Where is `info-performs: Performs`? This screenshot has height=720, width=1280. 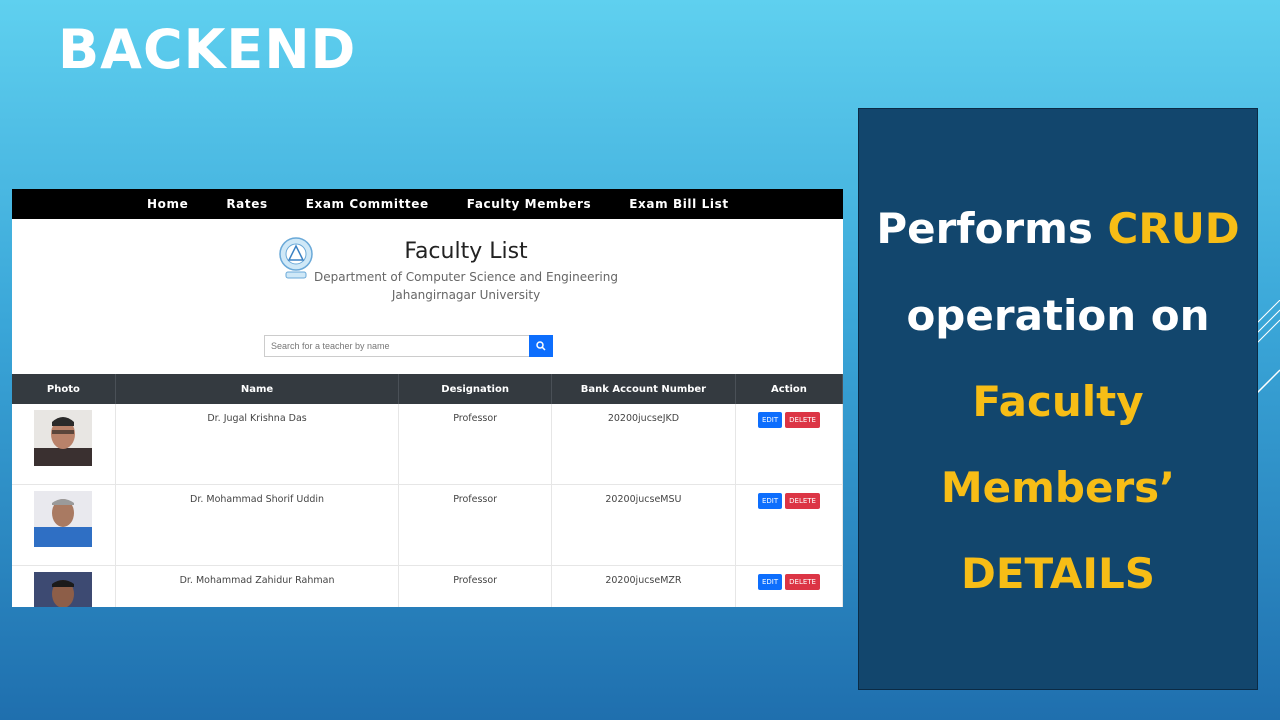
info-performs: Performs is located at coordinates (984, 228).